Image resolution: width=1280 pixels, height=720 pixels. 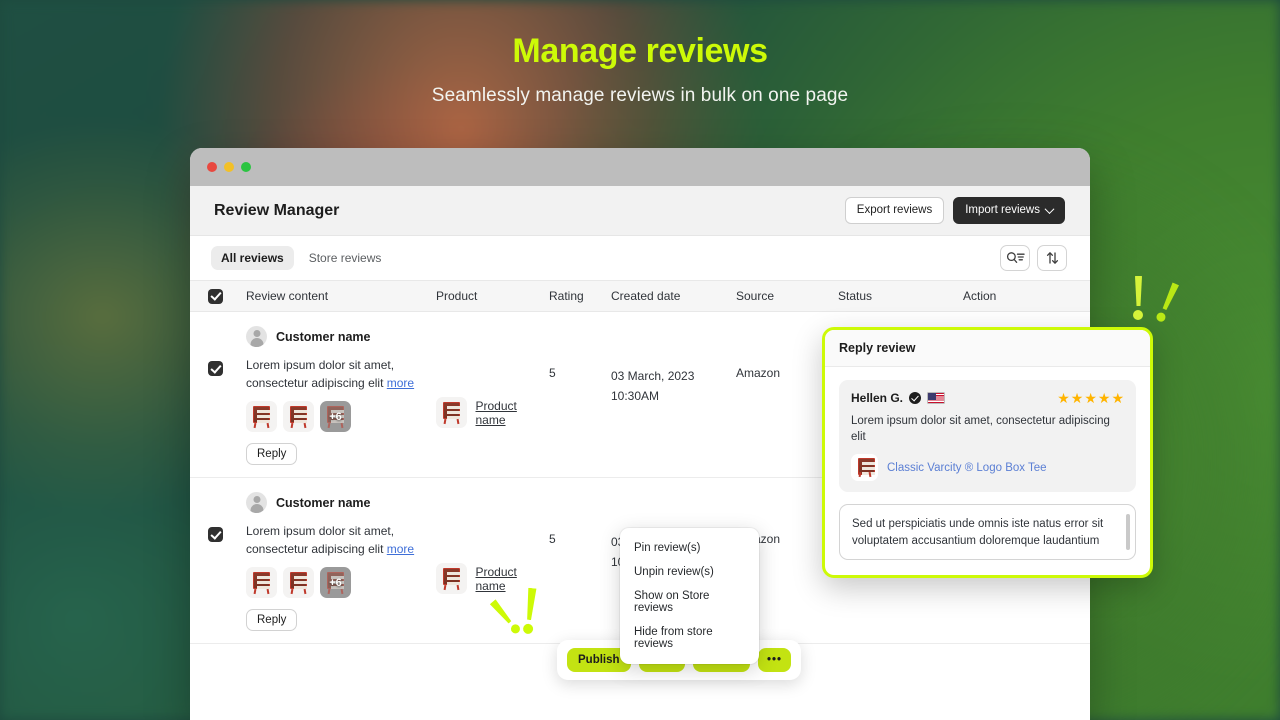 What do you see at coordinates (877, 398) in the screenshot?
I see `reviewer-name: Hellen G.` at bounding box center [877, 398].